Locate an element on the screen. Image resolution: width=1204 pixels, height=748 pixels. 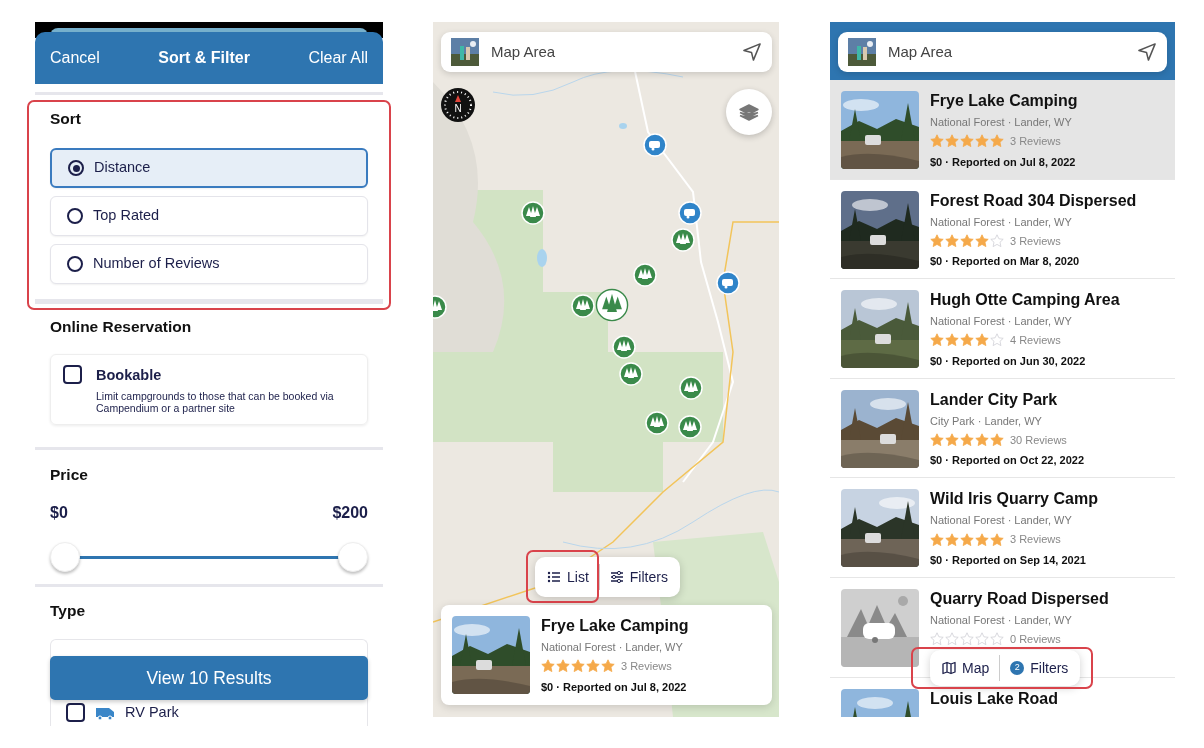
campsite-name: Hugh Otte Camping Area is located at coordinates (1025, 300).